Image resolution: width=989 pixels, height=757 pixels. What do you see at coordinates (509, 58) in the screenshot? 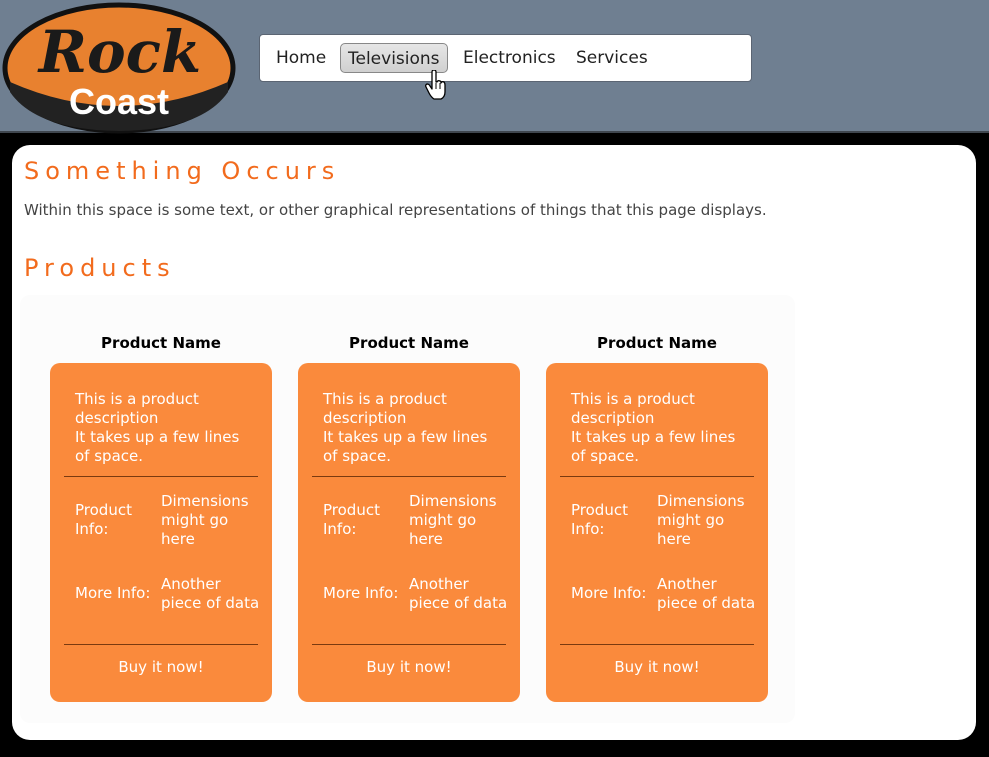
I see `nav-electronics: Electronics` at bounding box center [509, 58].